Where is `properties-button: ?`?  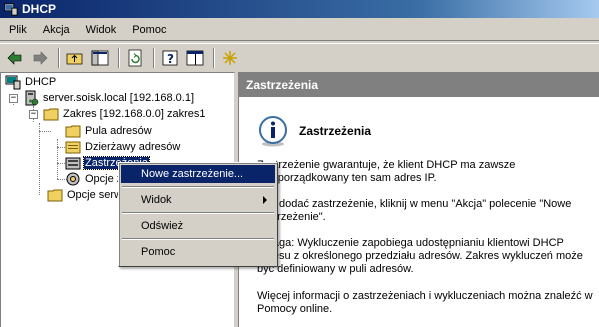
properties-button: ? is located at coordinates (170, 58).